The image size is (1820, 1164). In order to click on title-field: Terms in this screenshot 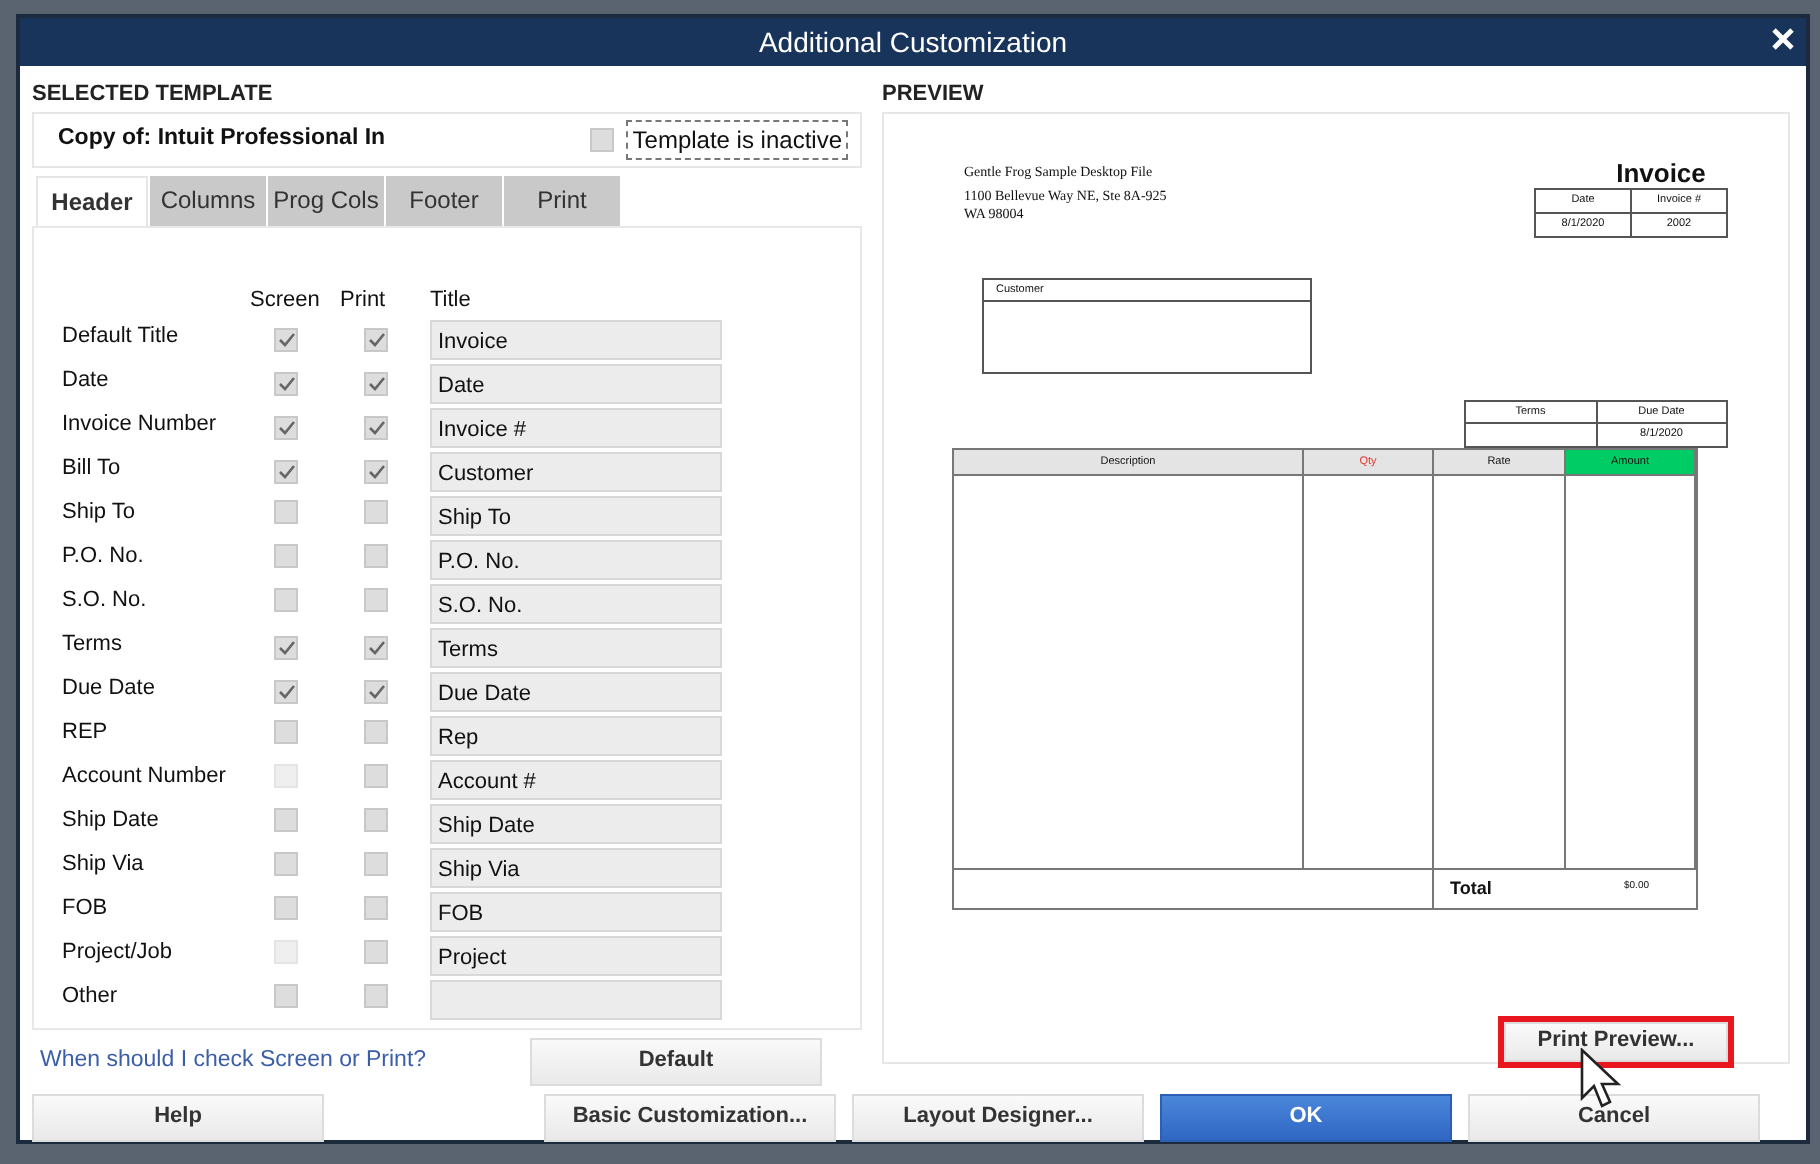, I will do `click(576, 648)`.